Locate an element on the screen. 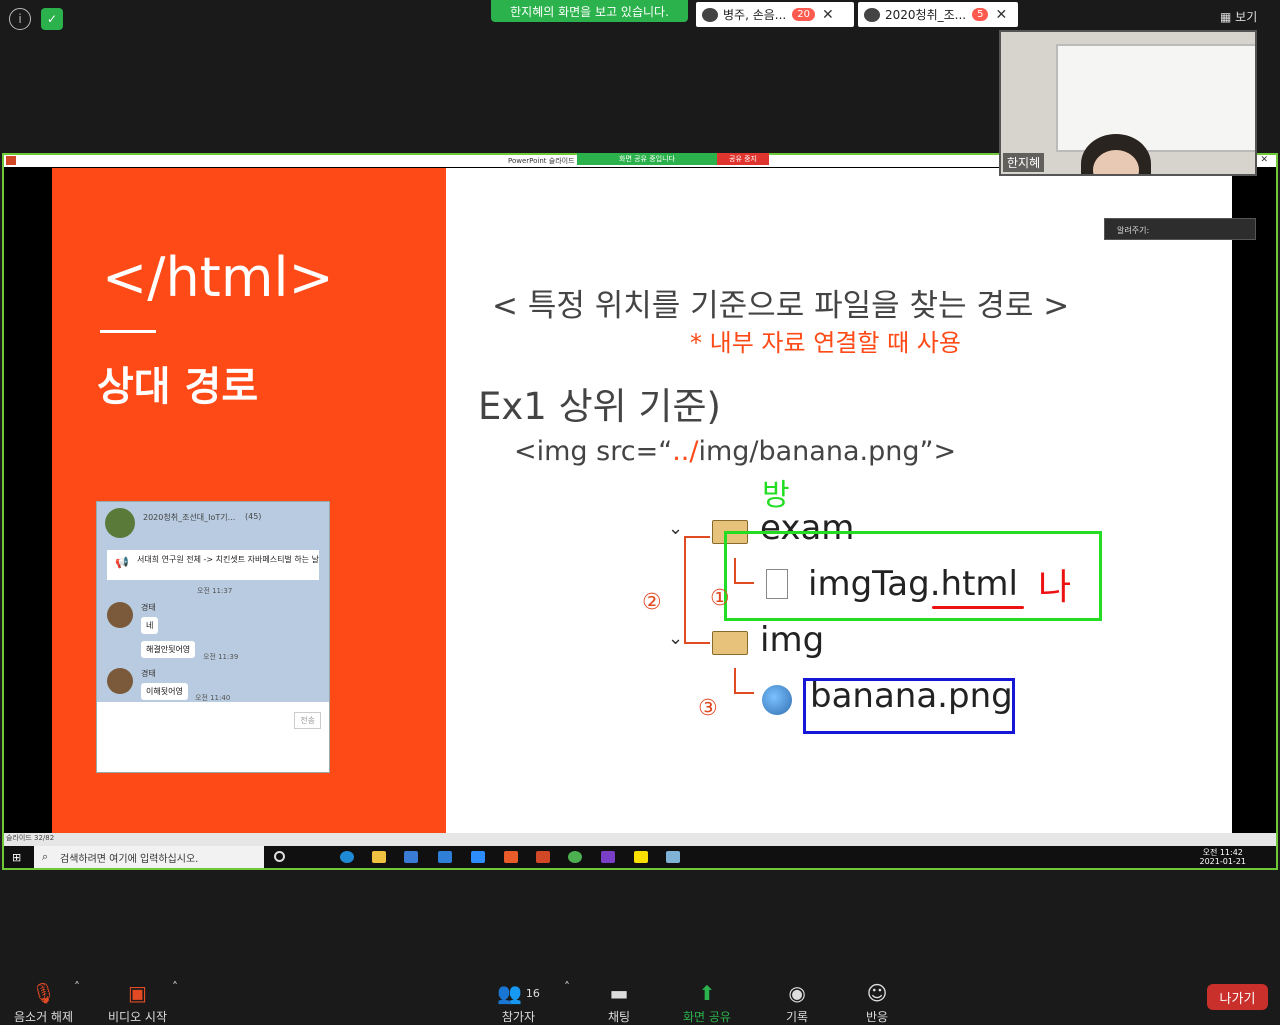  underline-annotation is located at coordinates (978, 607).